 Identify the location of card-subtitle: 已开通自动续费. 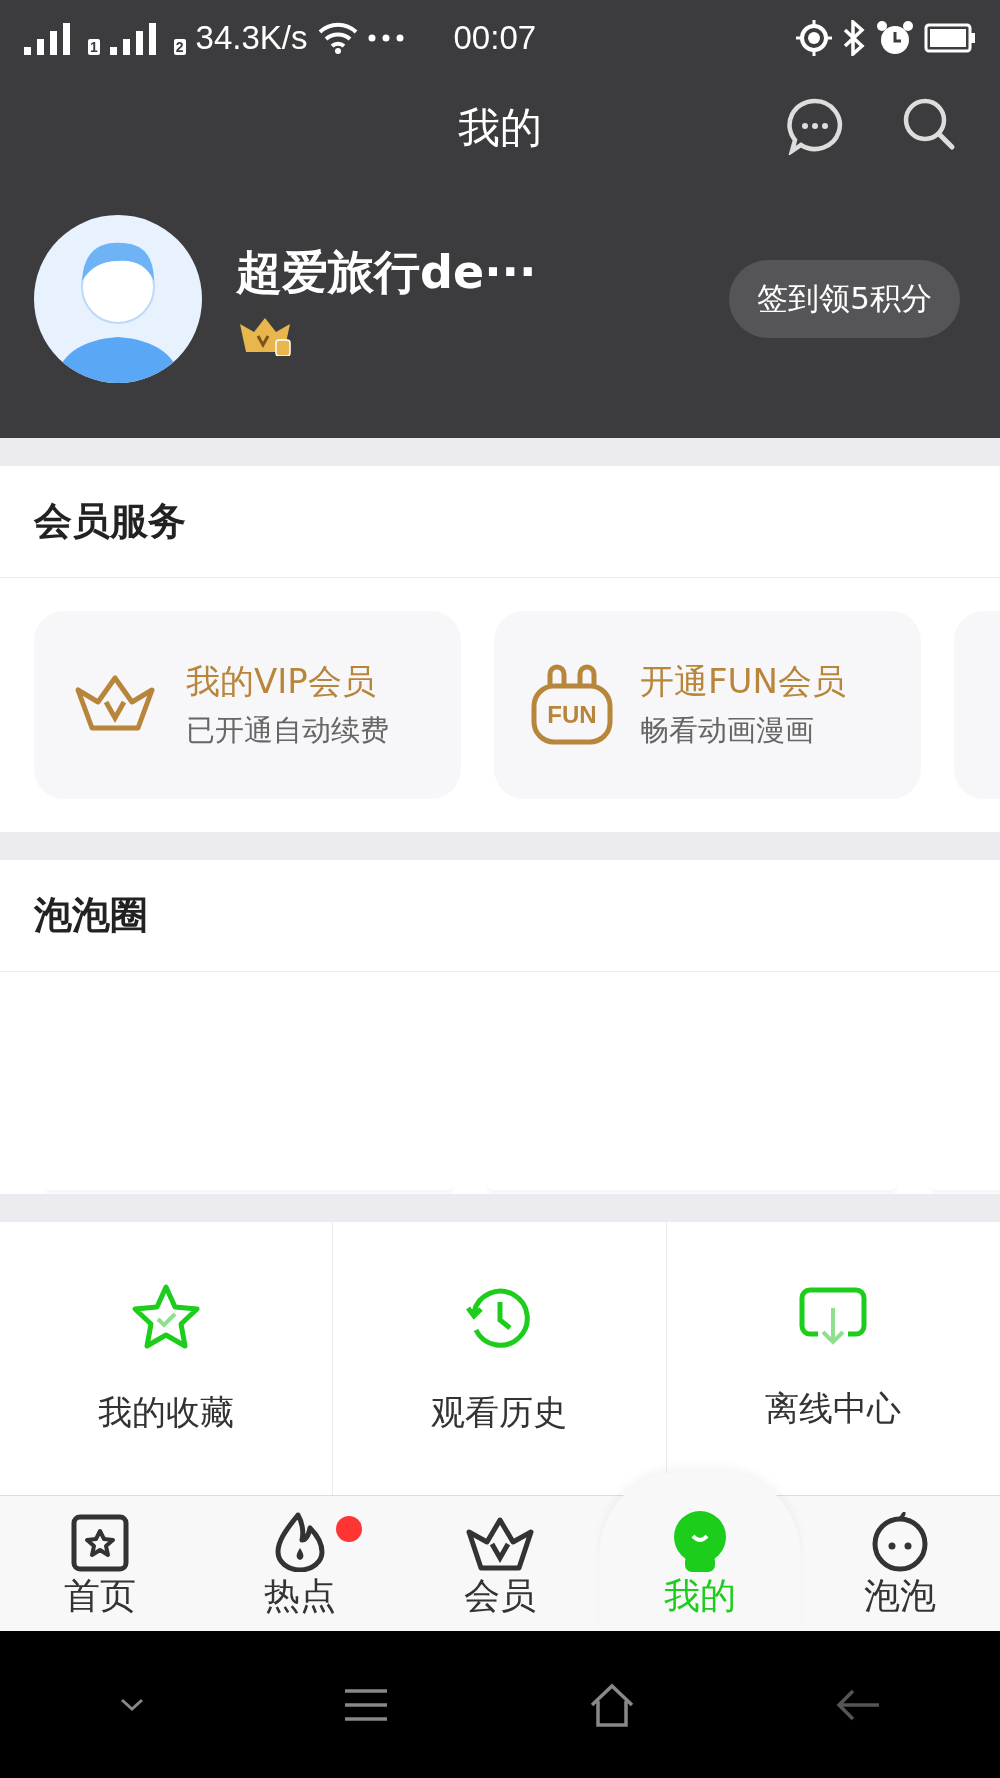
(287, 730).